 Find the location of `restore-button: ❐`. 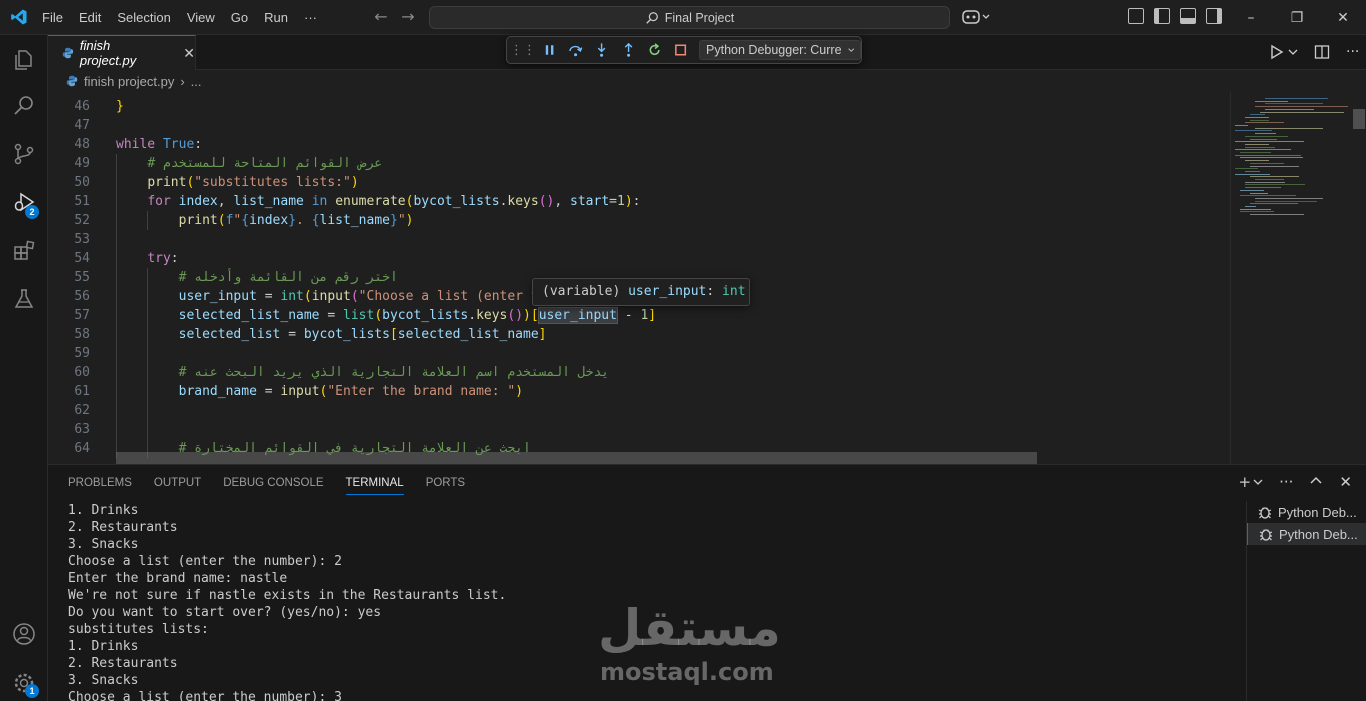

restore-button: ❐ is located at coordinates (1297, 17).